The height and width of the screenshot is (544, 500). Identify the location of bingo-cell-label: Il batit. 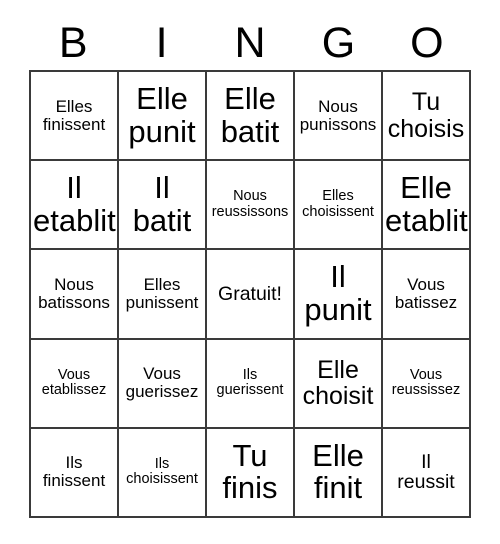
(162, 203).